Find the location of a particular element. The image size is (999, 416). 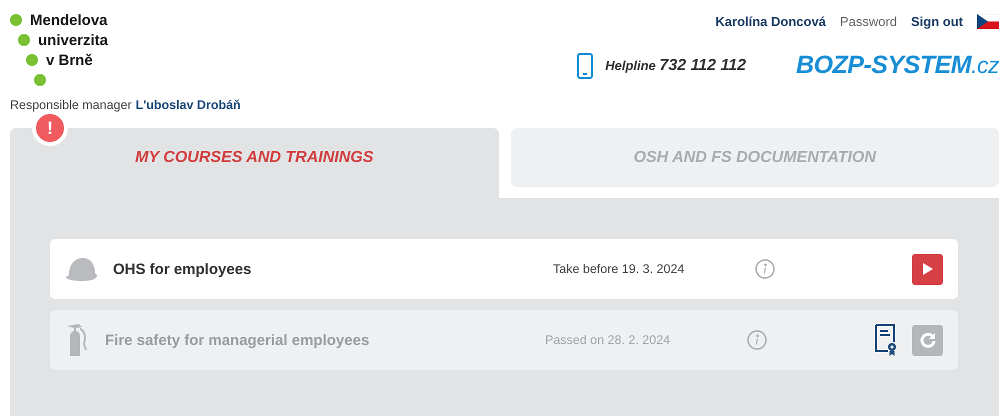

helpline-text: Helpline 732 112 112 is located at coordinates (675, 65).